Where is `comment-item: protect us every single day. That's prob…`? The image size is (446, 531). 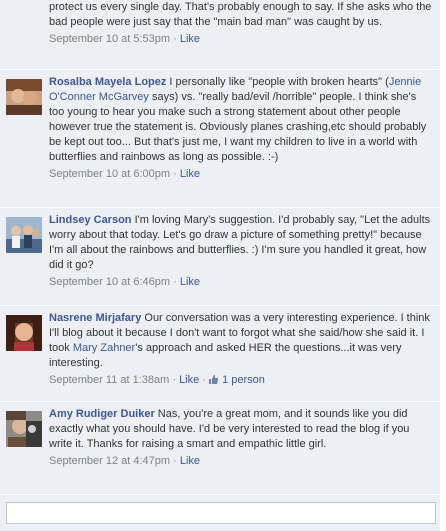
comment-item: protect us every single day. That's prob… is located at coordinates (220, 35).